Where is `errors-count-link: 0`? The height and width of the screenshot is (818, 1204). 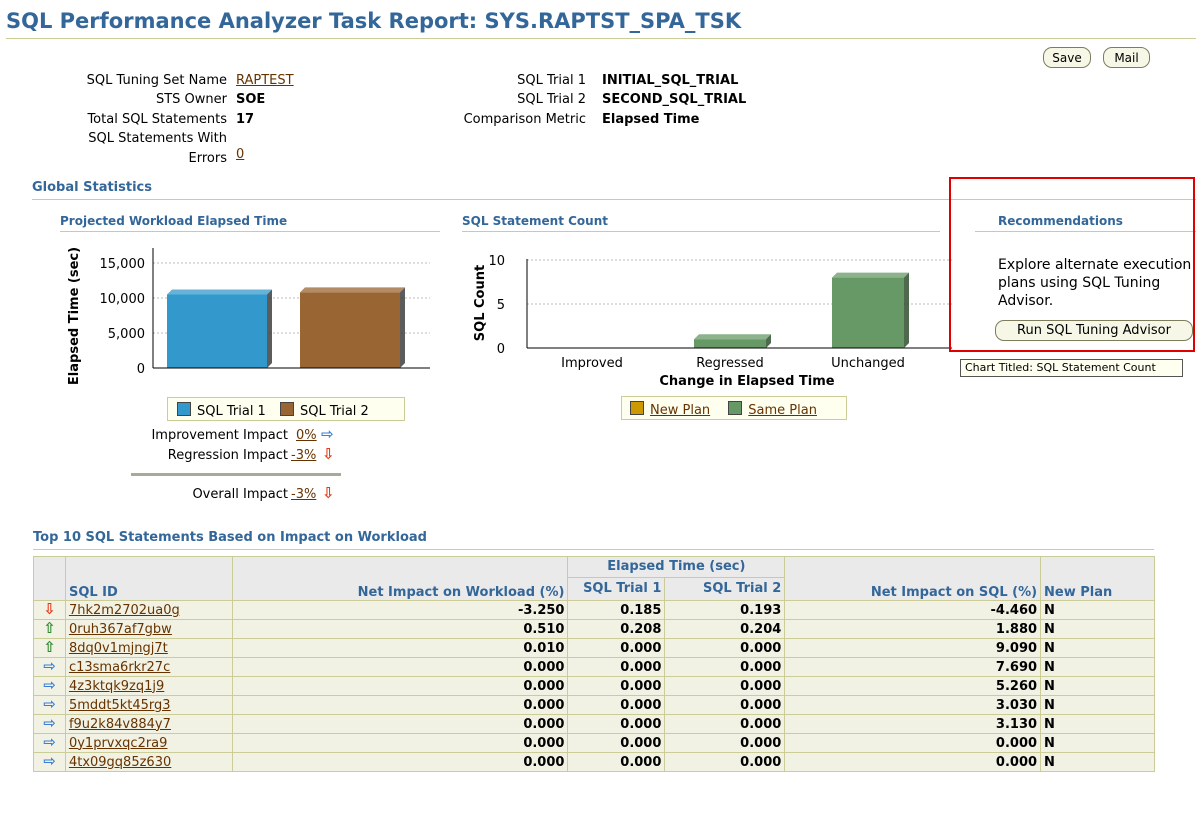
errors-count-link: 0 is located at coordinates (240, 154).